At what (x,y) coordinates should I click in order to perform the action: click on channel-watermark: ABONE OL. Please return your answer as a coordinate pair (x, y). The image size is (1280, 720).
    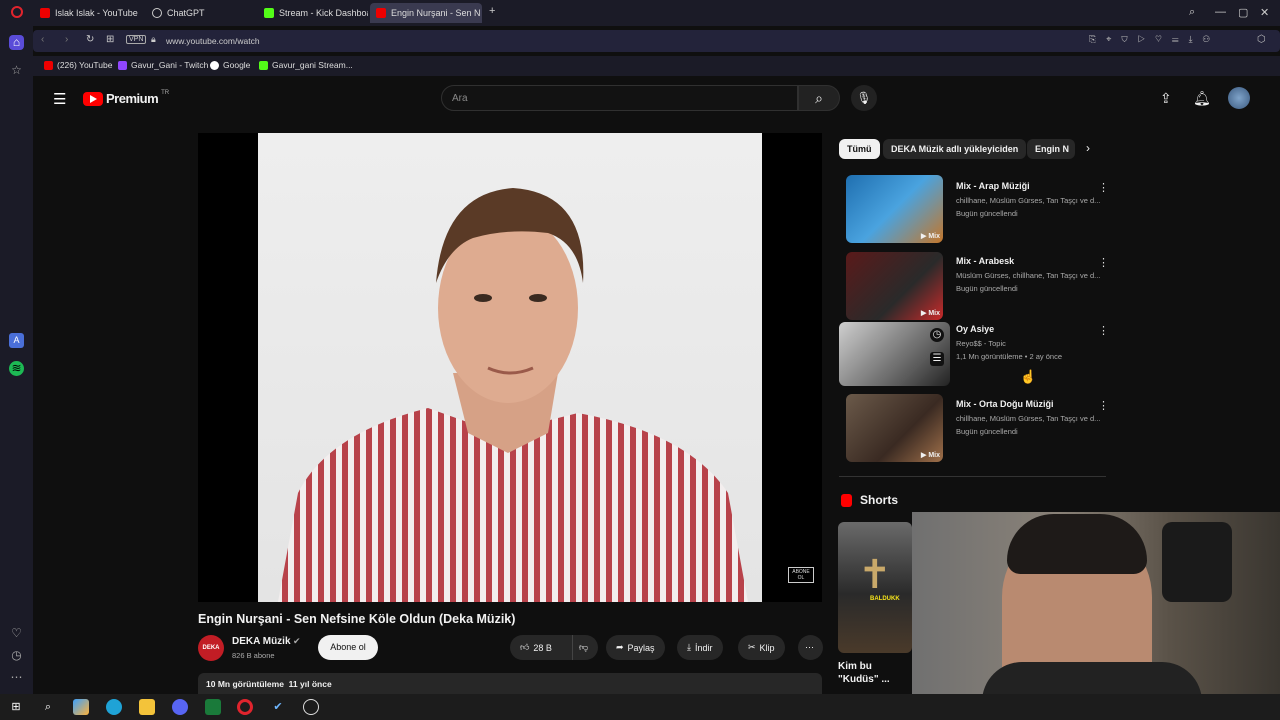
    Looking at the image, I should click on (801, 575).